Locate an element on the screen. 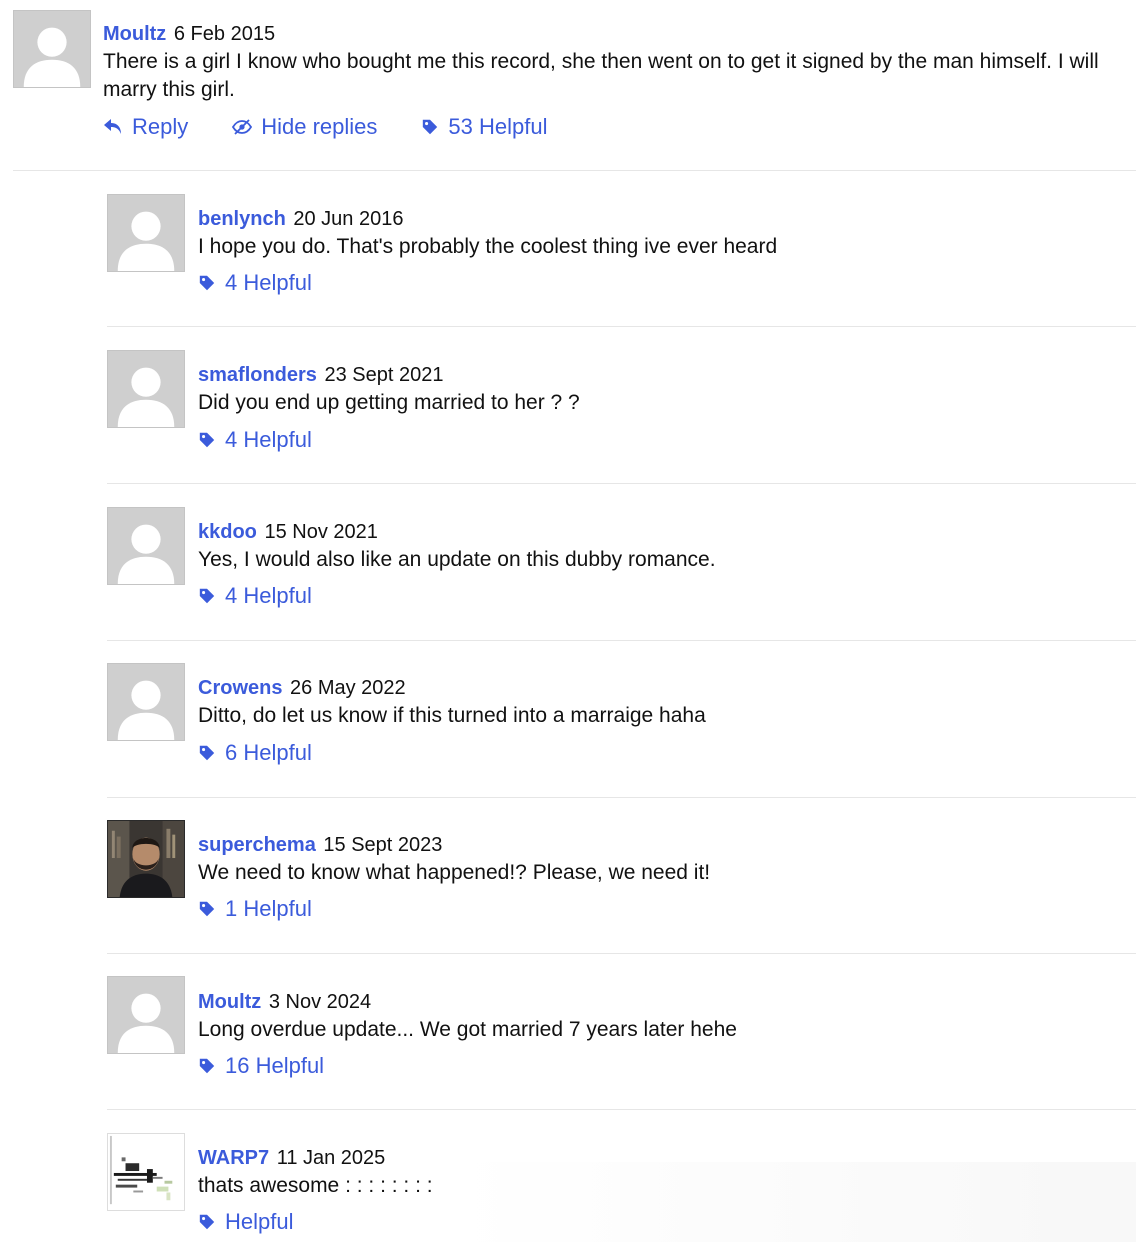  reply-username: kkdoo is located at coordinates (227, 532).